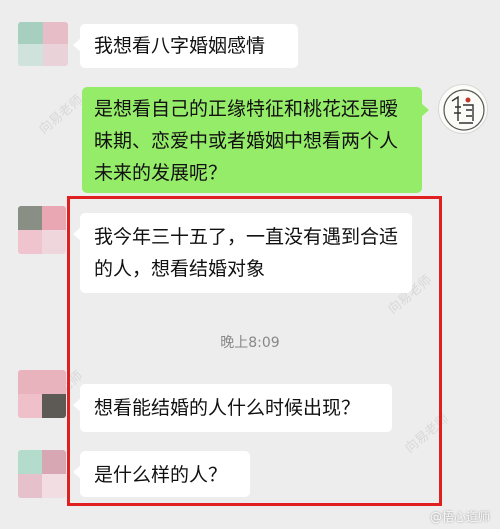 This screenshot has width=500, height=529. I want to click on message-text: 我今年三十五了，一直没有遇到合适的人，想看结婚对象, so click(246, 253).